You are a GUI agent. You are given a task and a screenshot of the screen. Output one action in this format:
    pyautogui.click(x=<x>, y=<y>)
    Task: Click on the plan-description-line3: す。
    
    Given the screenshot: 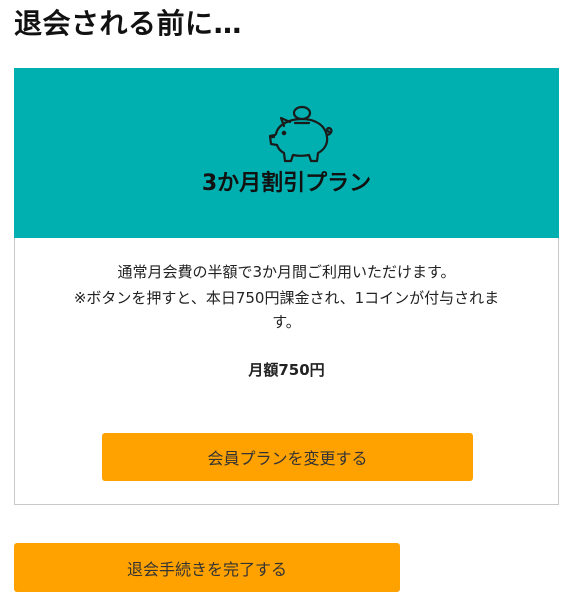 What is the action you would take?
    pyautogui.click(x=286, y=322)
    